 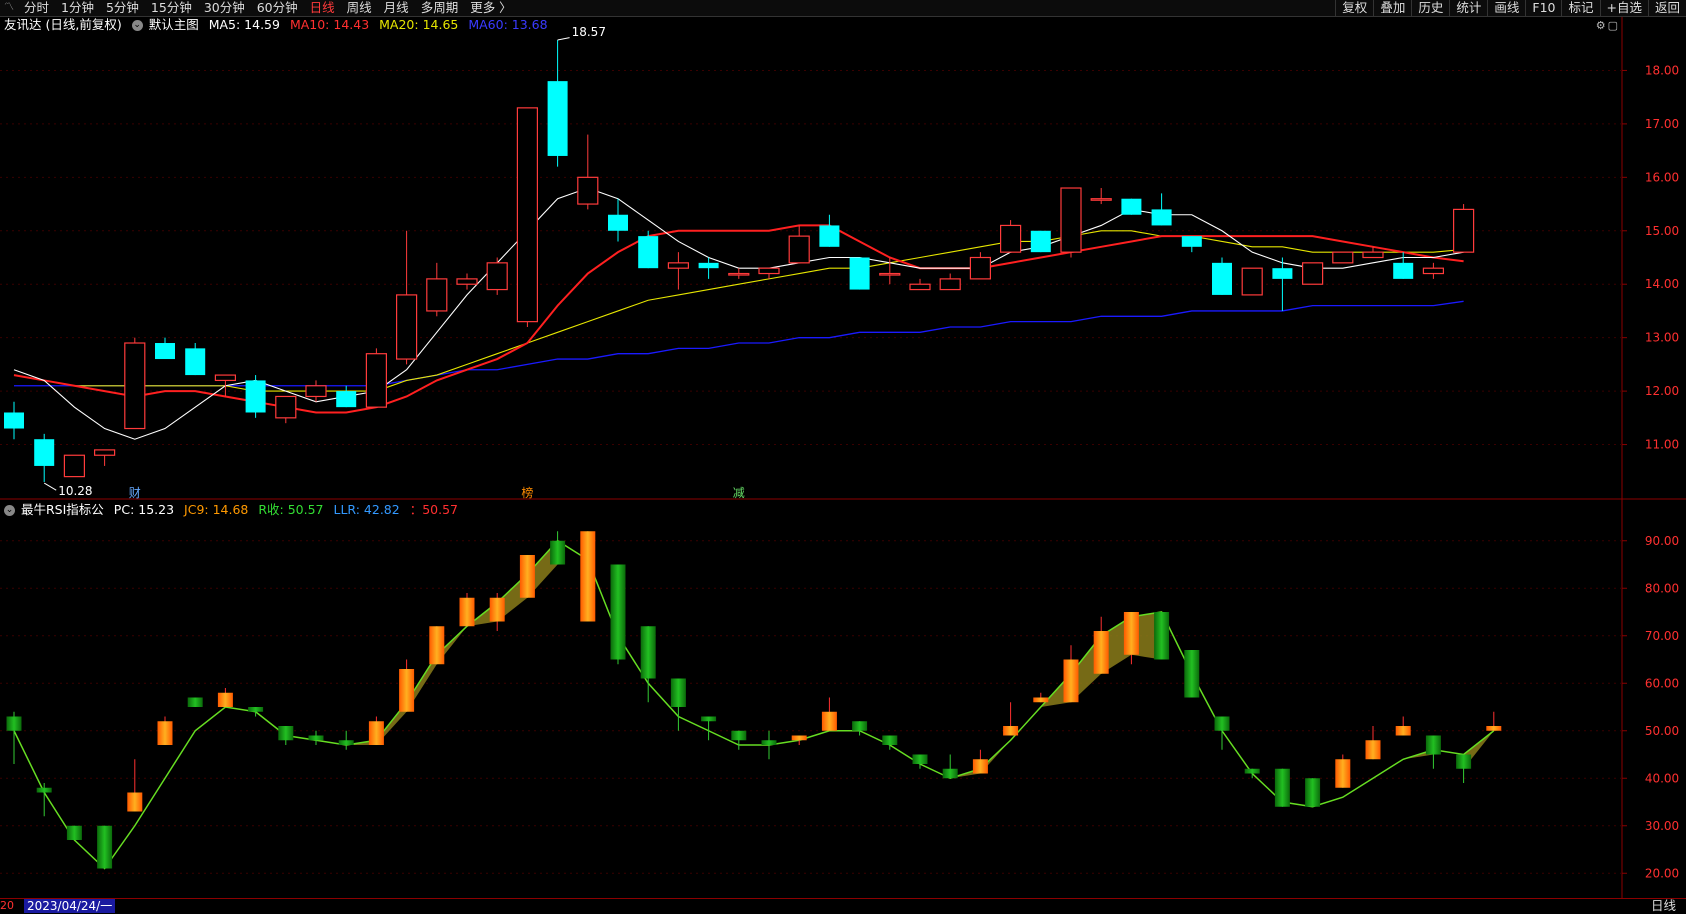 What do you see at coordinates (1354, 8) in the screenshot?
I see `toolbar-button-0: 复权` at bounding box center [1354, 8].